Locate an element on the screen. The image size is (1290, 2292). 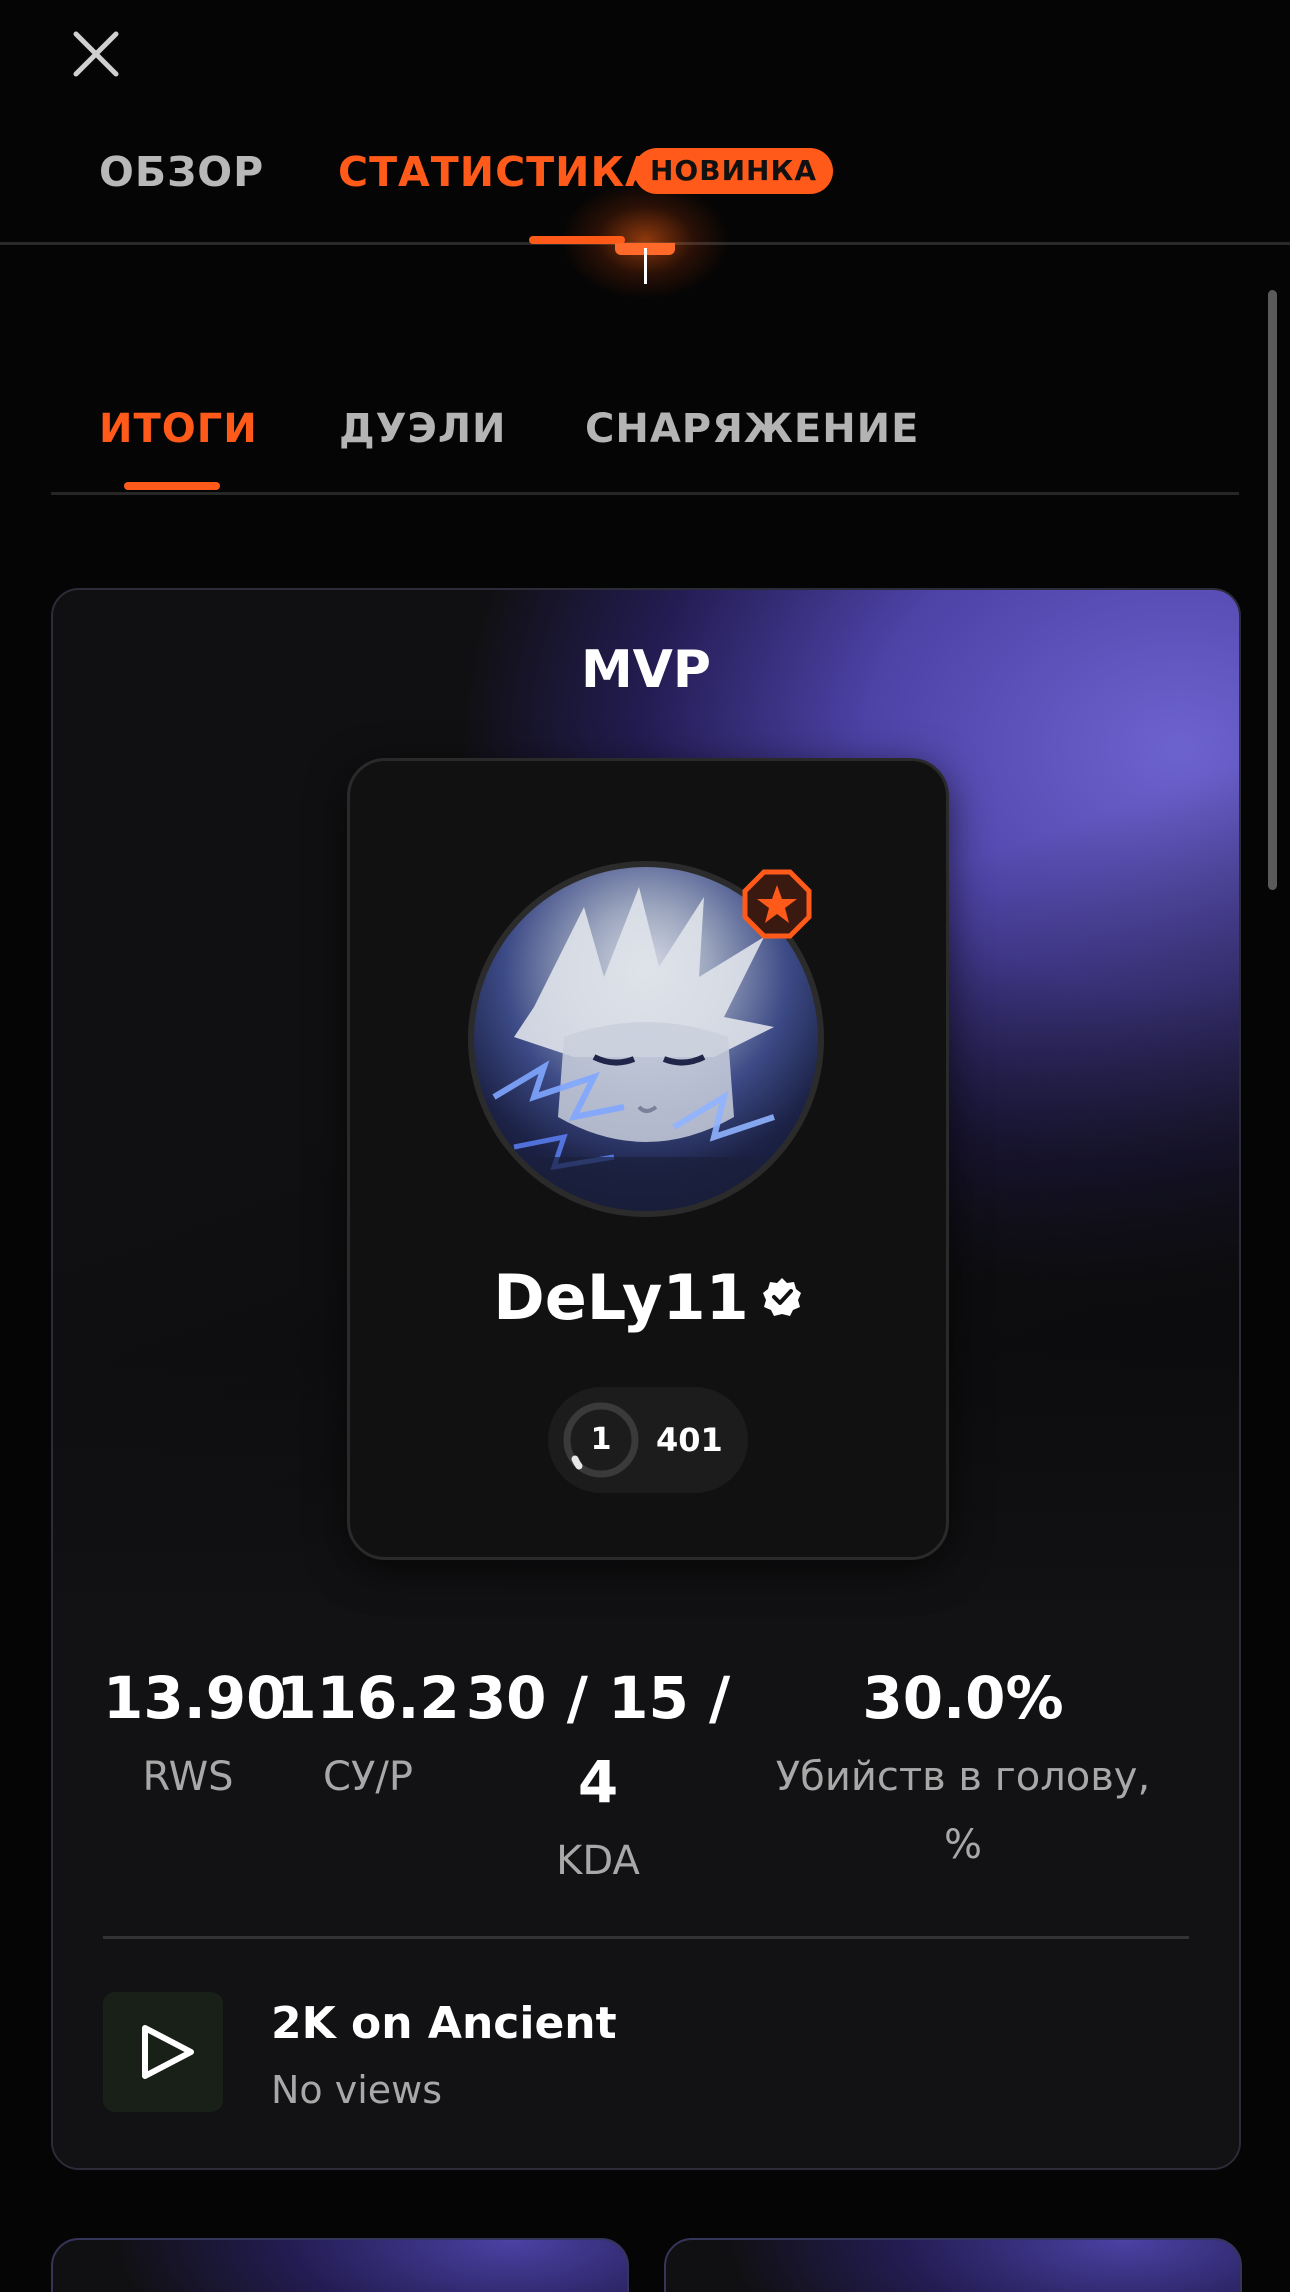
close-icon is located at coordinates (96, 54).